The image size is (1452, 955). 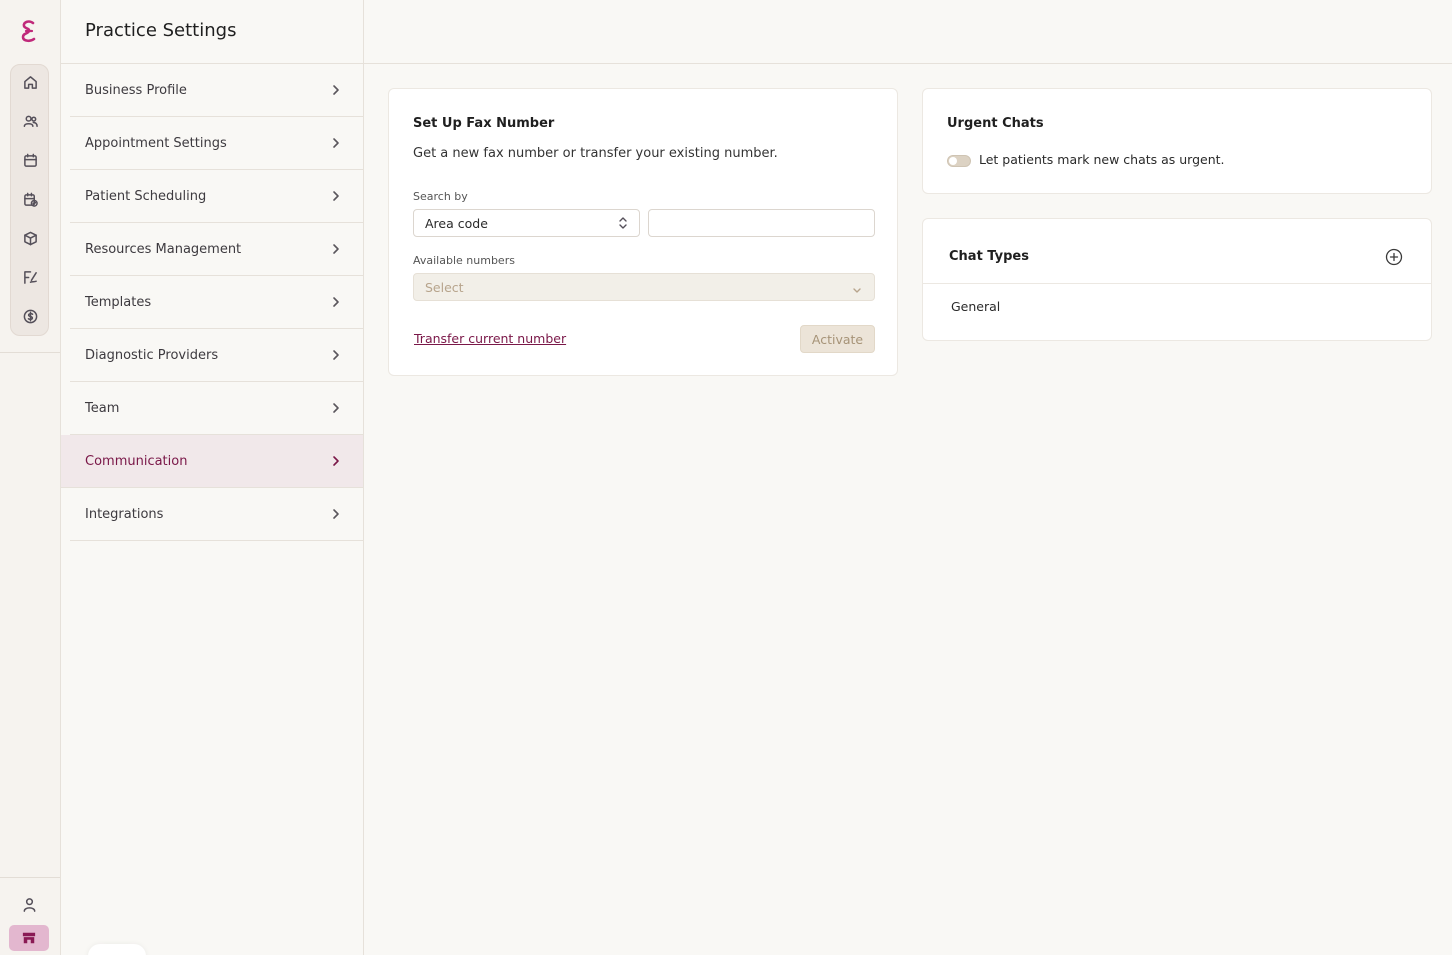 What do you see at coordinates (216, 90) in the screenshot?
I see `nav-item-business-profile: Business Profile` at bounding box center [216, 90].